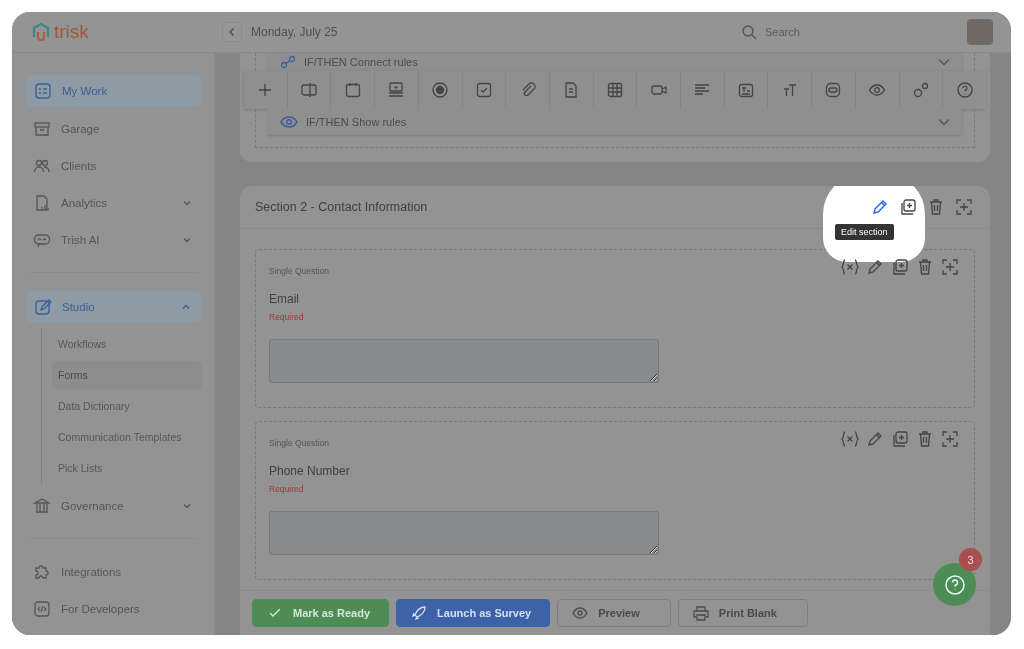 The height and width of the screenshot is (649, 1024). What do you see at coordinates (42, 128) in the screenshot?
I see `archive-icon` at bounding box center [42, 128].